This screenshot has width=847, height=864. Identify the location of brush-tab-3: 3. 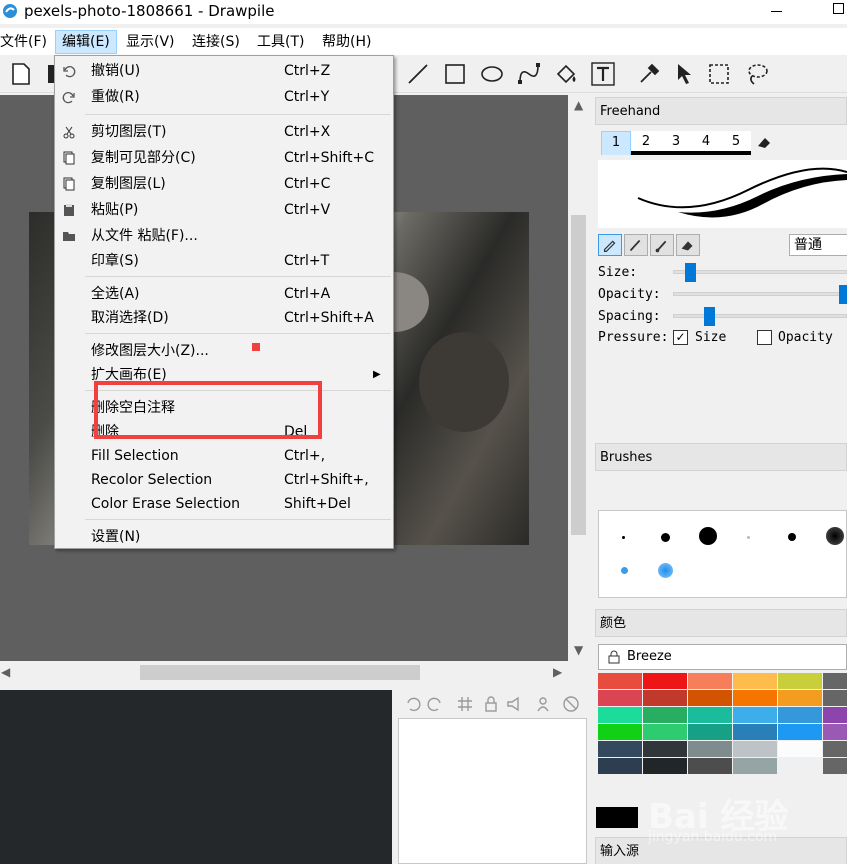
(676, 143).